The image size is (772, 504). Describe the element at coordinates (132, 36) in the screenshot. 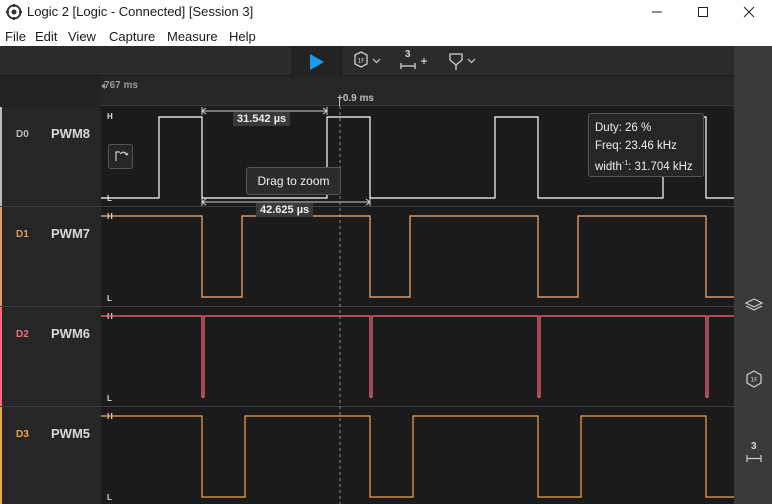

I see `menu-capture: Capture` at that location.